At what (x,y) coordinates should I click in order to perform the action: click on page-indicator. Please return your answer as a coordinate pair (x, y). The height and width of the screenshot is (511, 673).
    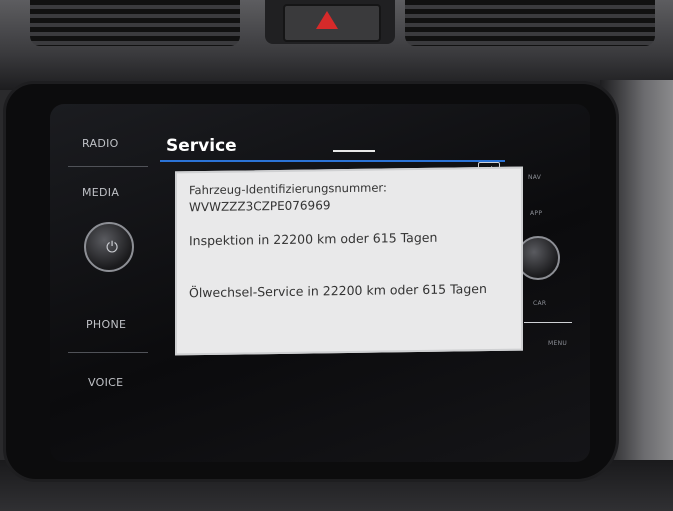
    Looking at the image, I should click on (354, 151).